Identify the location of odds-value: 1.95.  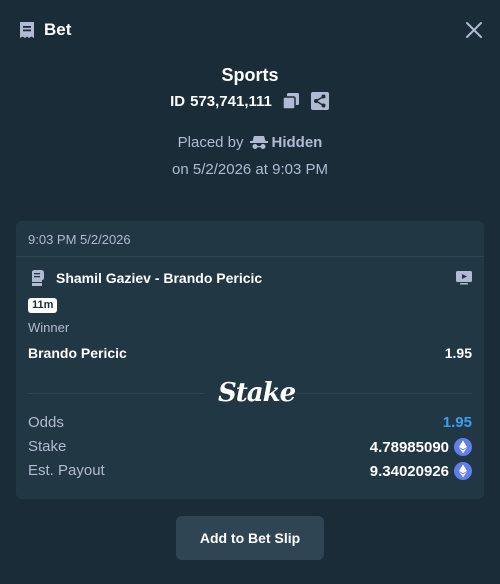
(457, 422).